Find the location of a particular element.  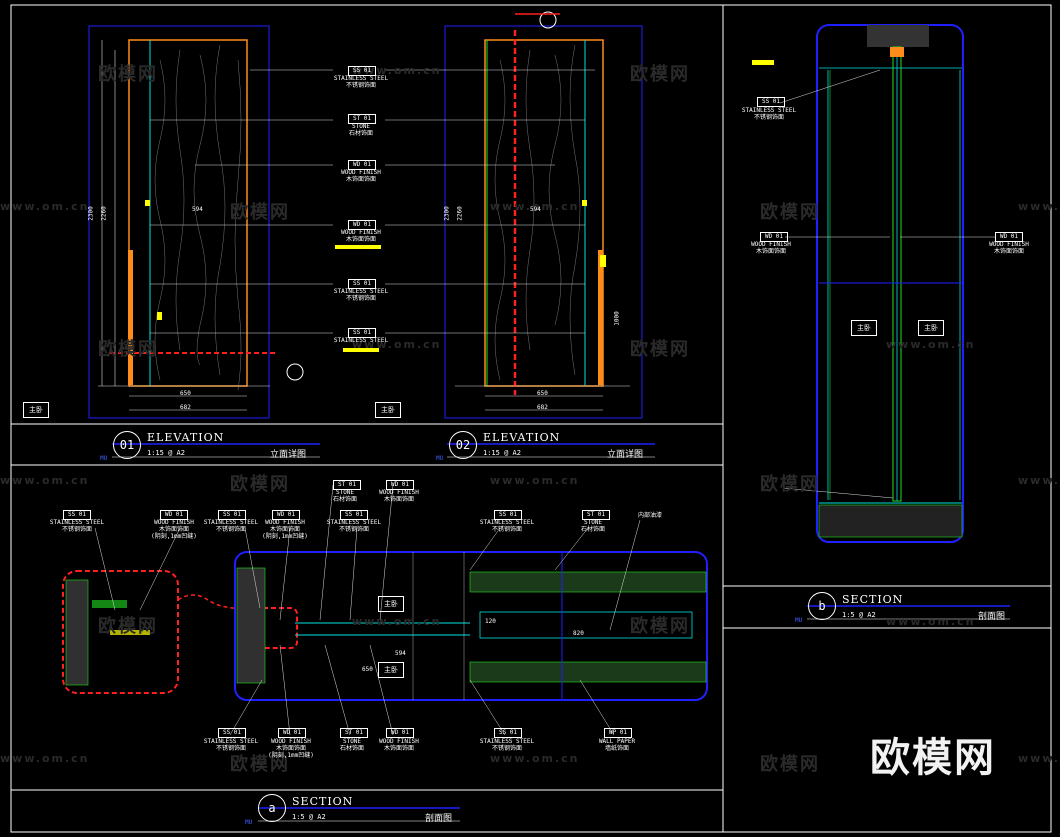

section-b-drawing is located at coordinates (873, 283).